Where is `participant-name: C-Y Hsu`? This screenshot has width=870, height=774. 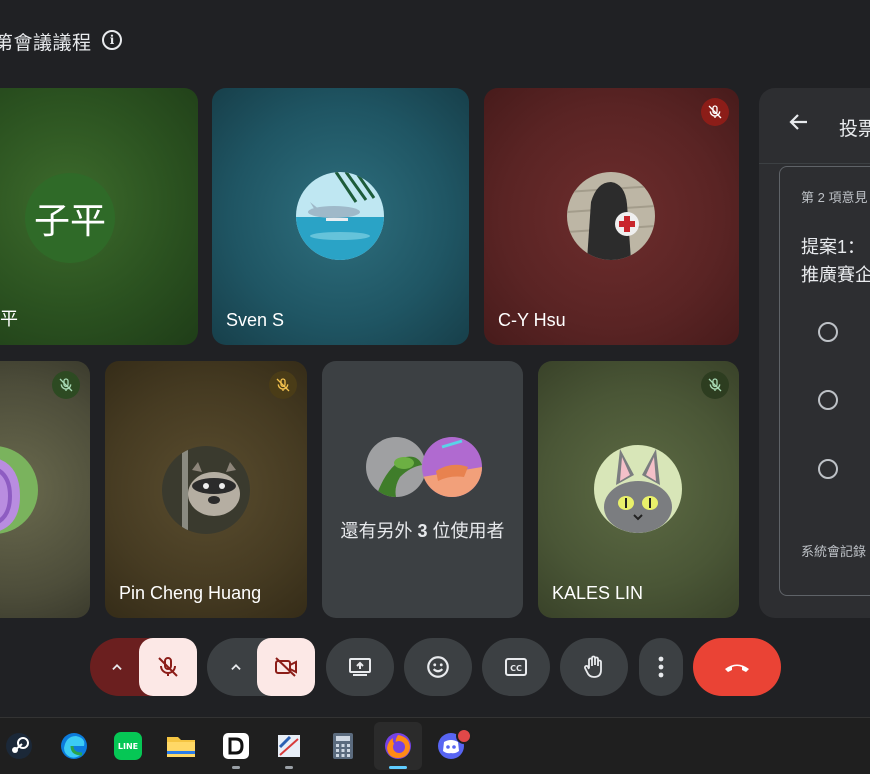 participant-name: C-Y Hsu is located at coordinates (532, 320).